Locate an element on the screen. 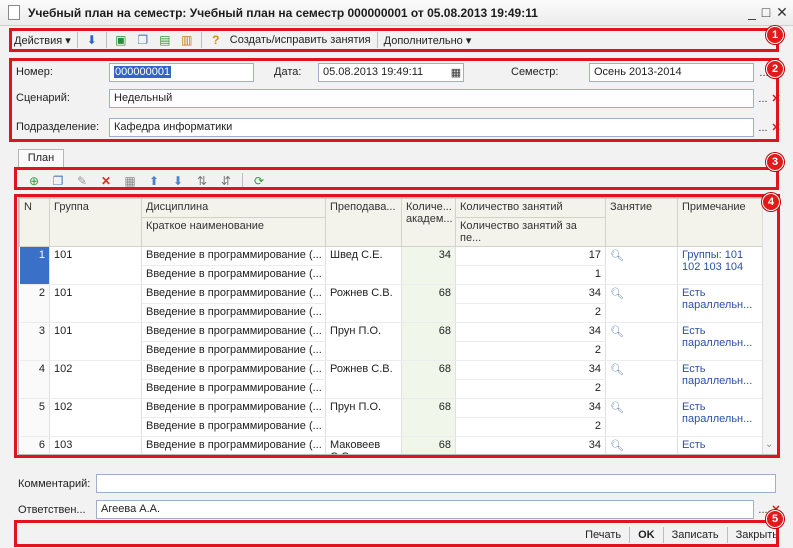 This screenshot has height=548, width=793. col-n: N is located at coordinates (34, 222).